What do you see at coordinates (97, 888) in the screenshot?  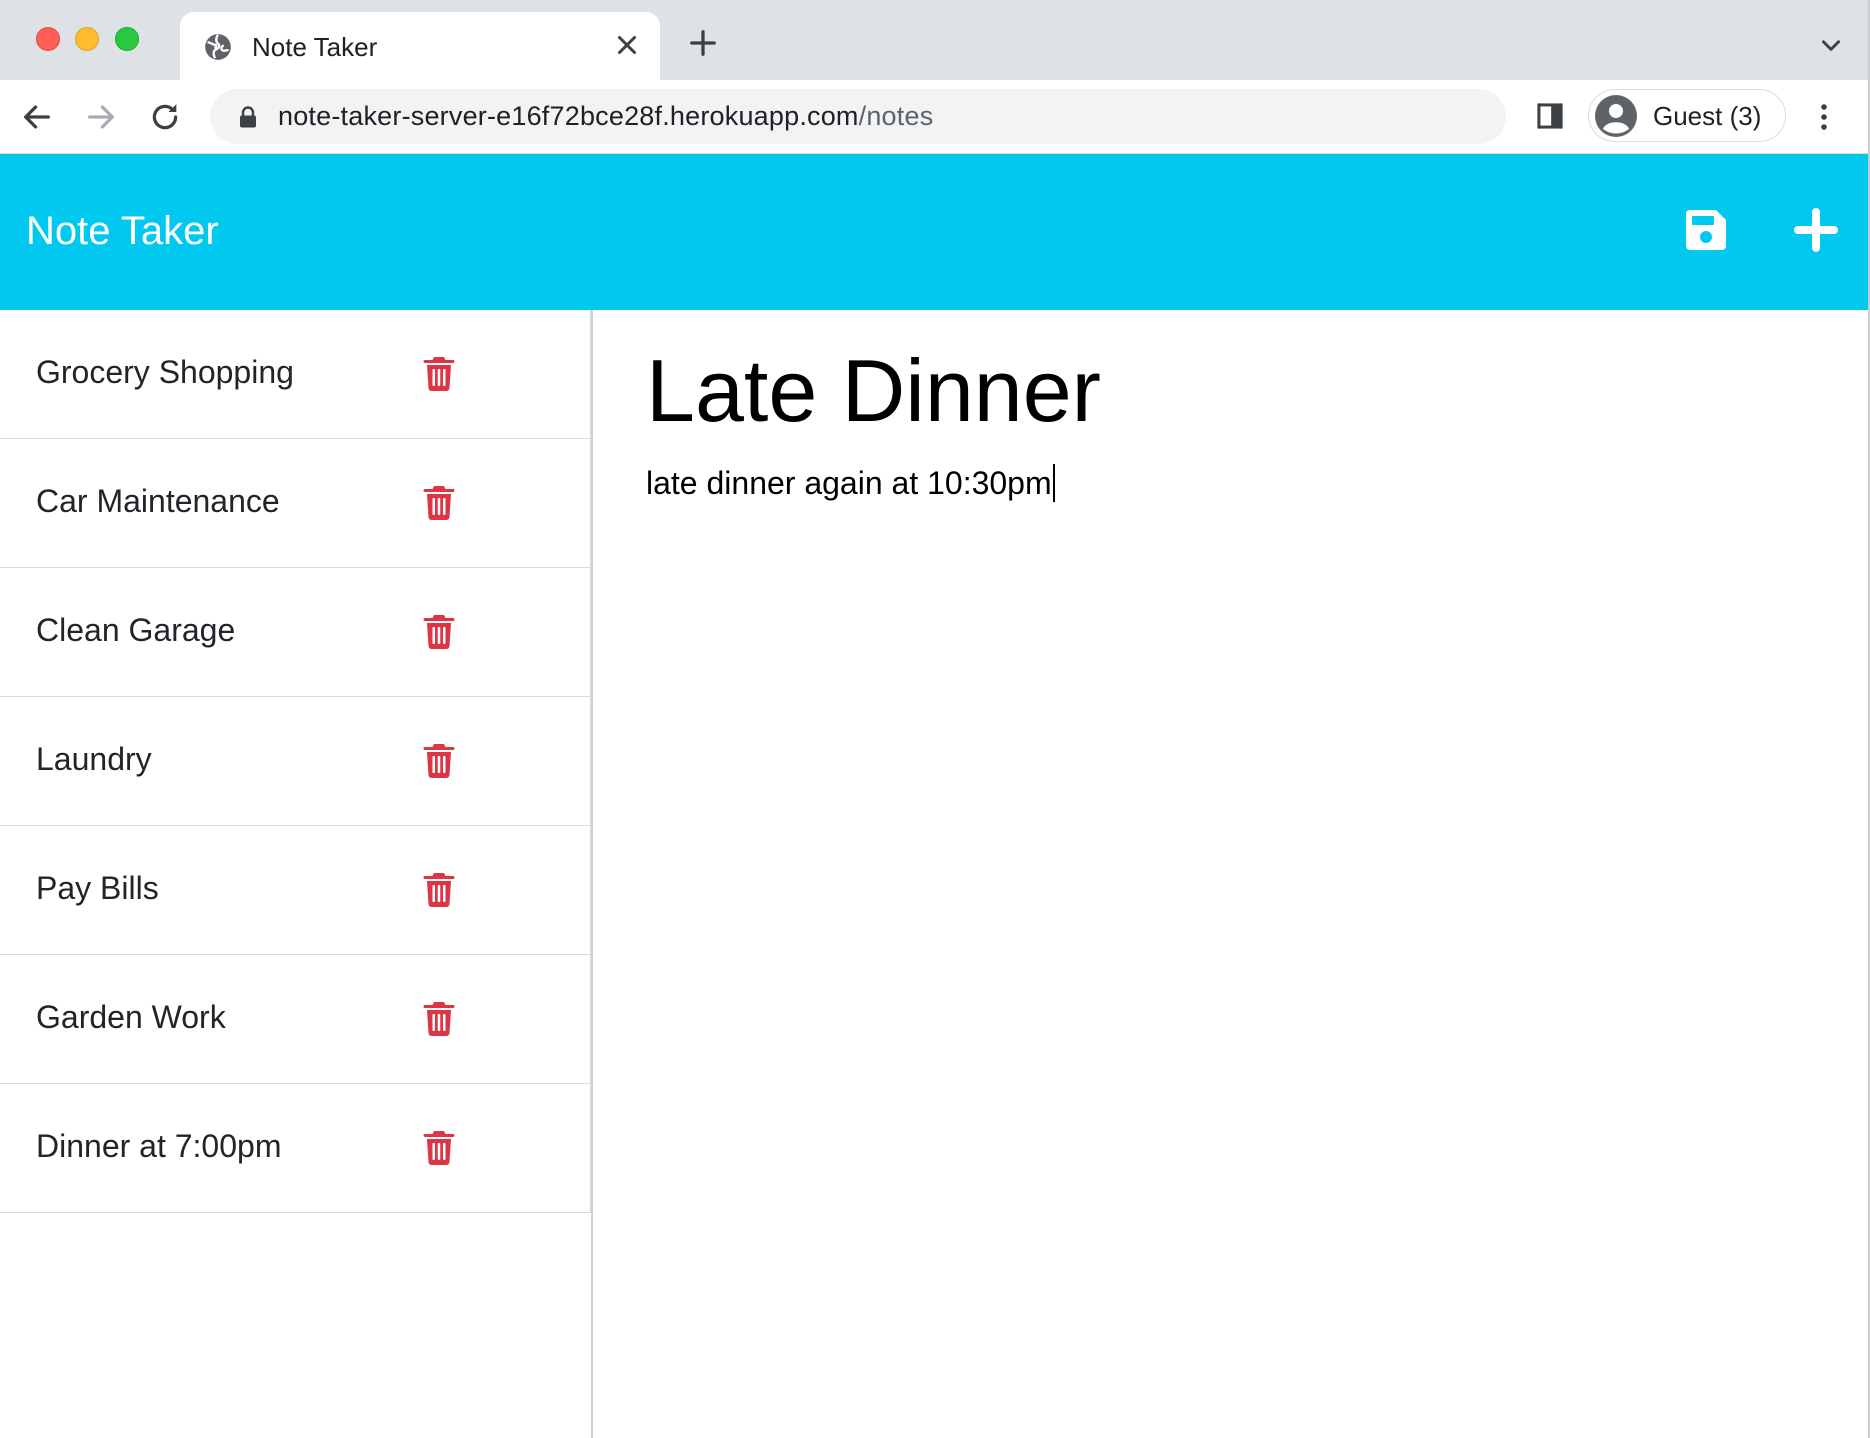 I see `note-item-title: Pay Bills` at bounding box center [97, 888].